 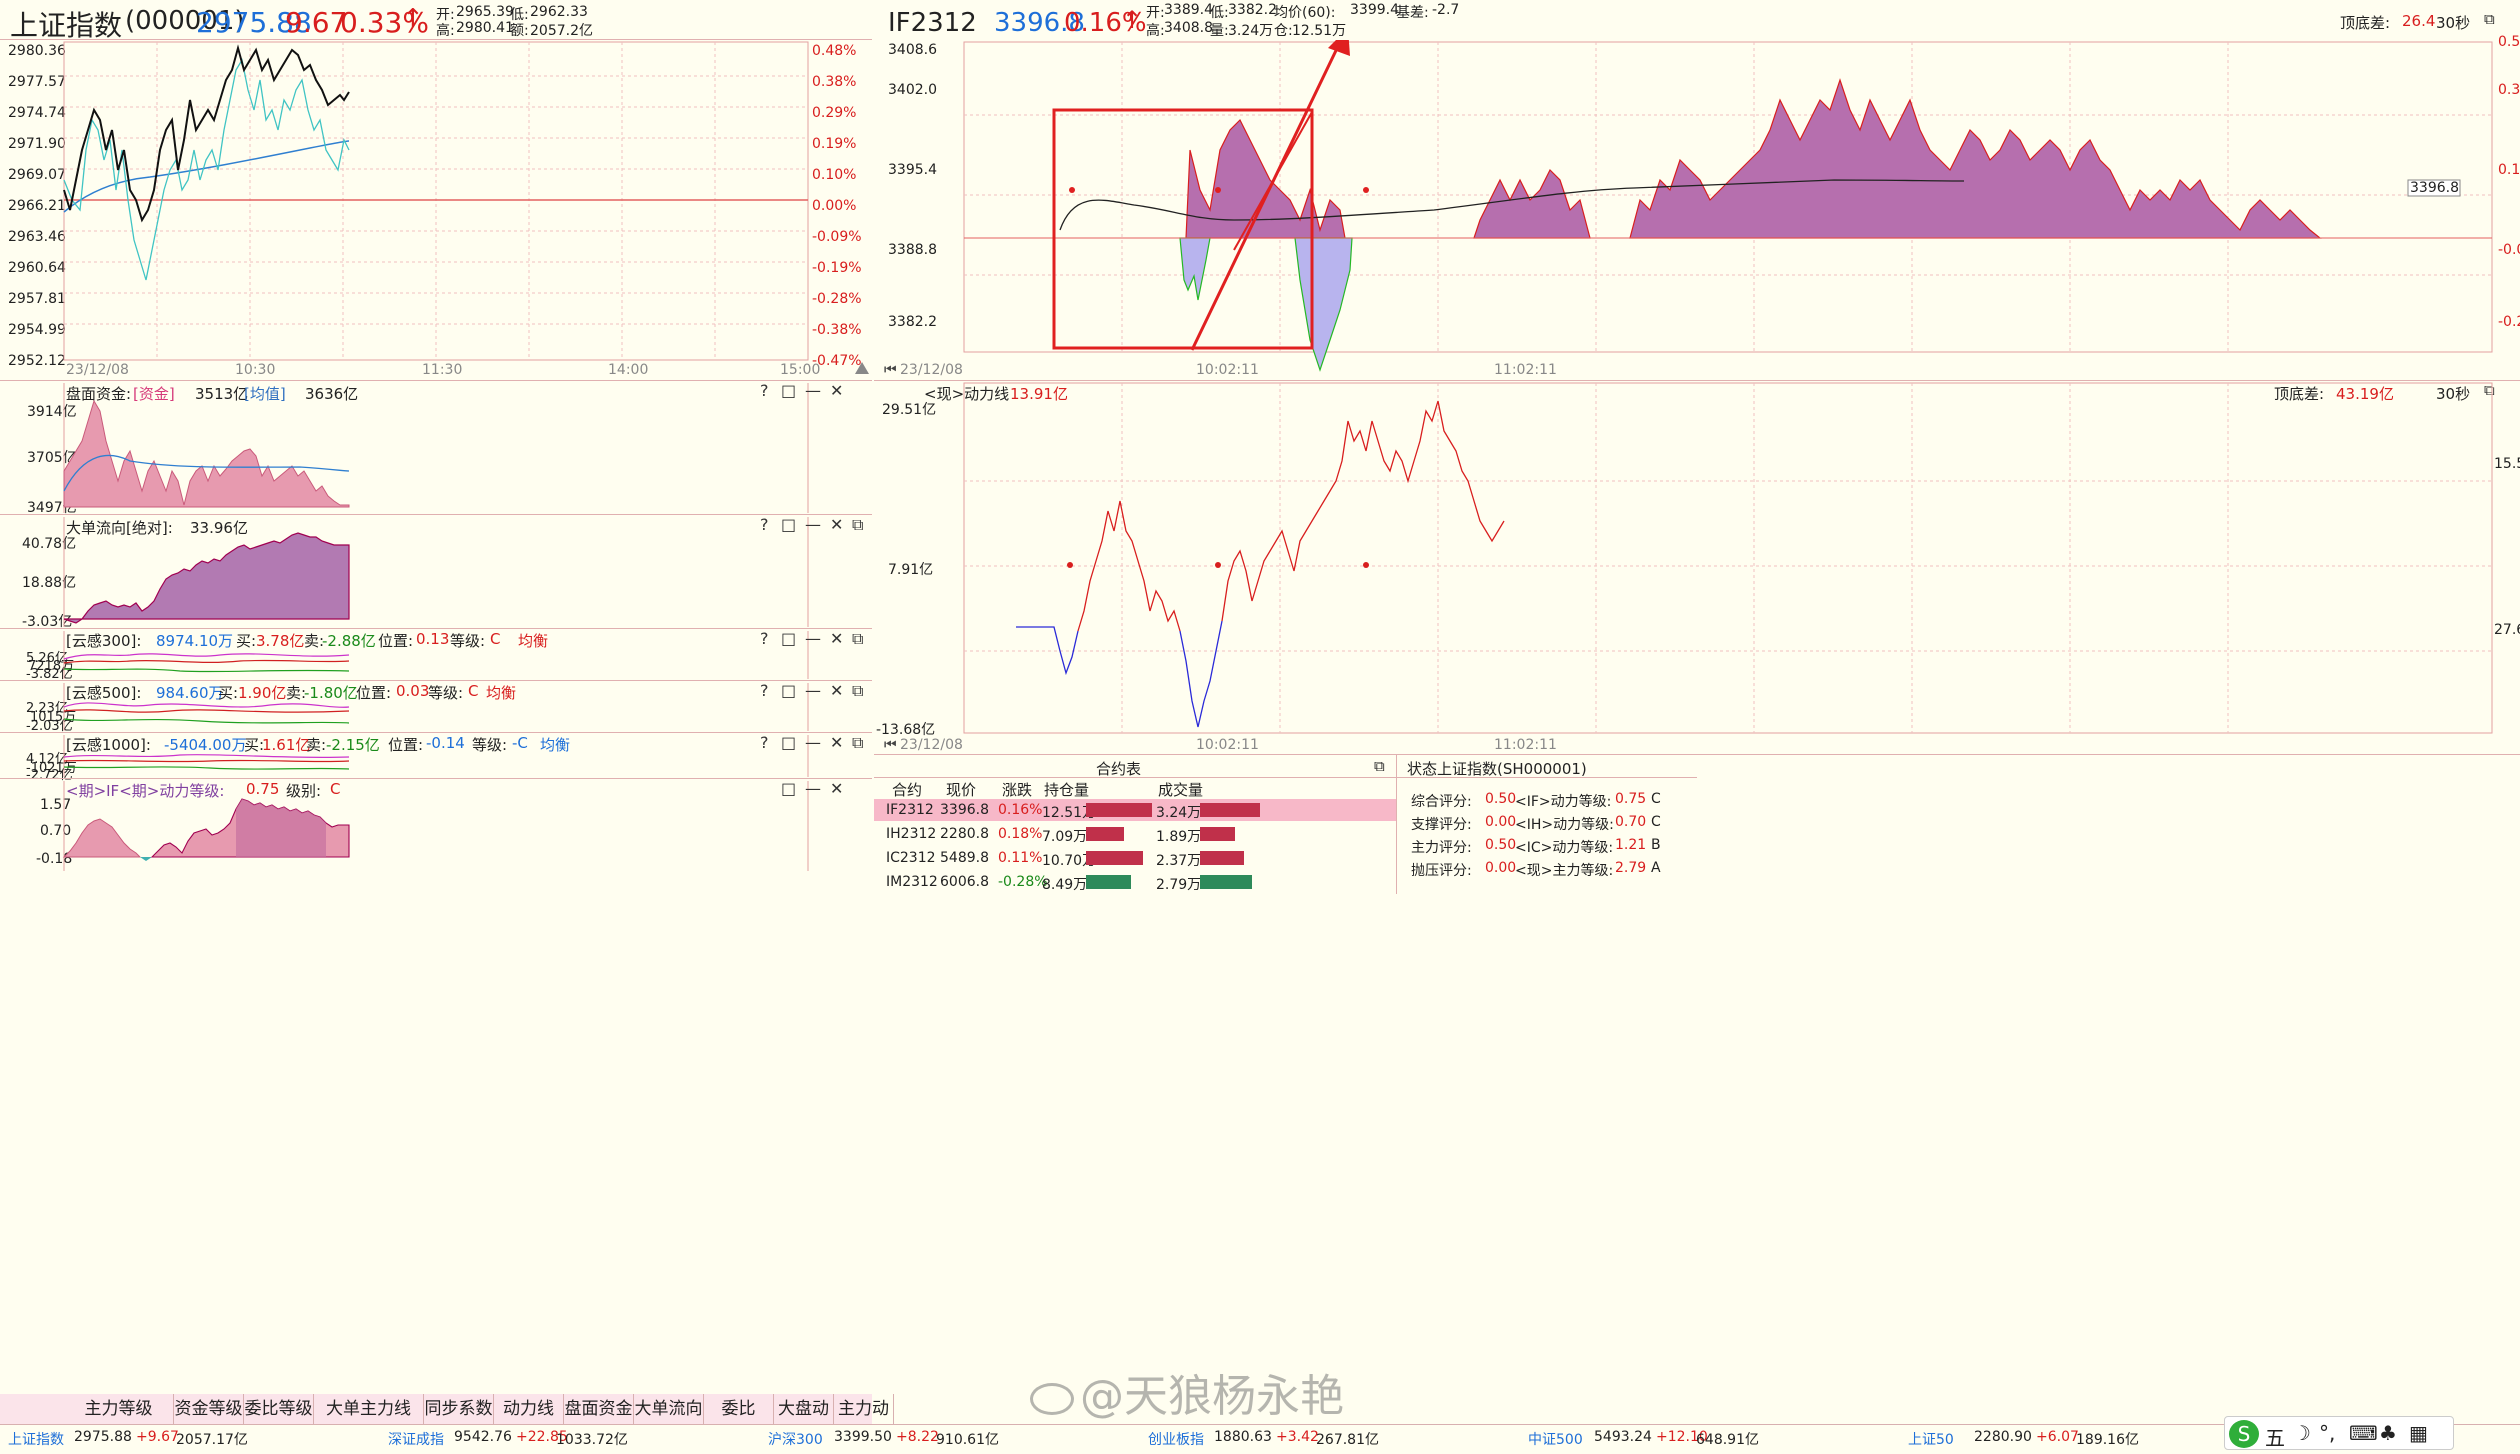 I want to click on moon-icon: ☽, so click(x=2302, y=1433).